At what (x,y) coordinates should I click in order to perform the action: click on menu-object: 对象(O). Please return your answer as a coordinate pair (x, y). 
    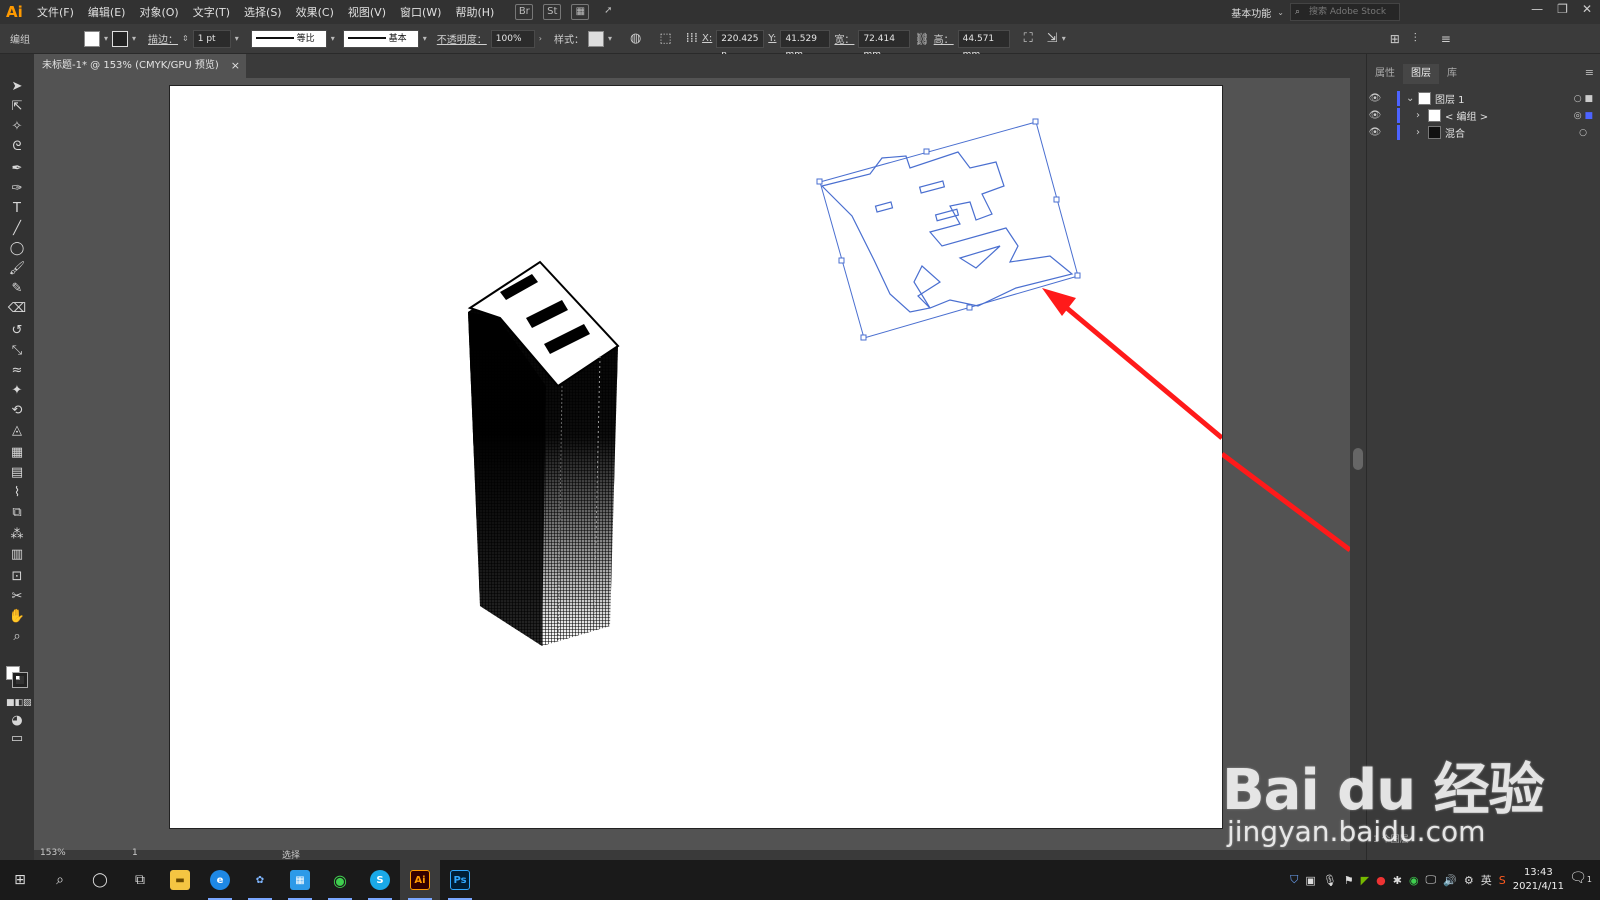
    Looking at the image, I should click on (158, 12).